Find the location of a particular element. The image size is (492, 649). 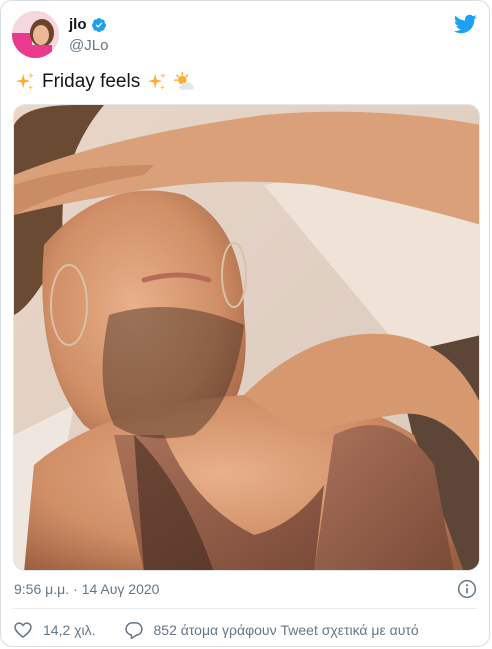

verified-badge-icon is located at coordinates (98, 24).